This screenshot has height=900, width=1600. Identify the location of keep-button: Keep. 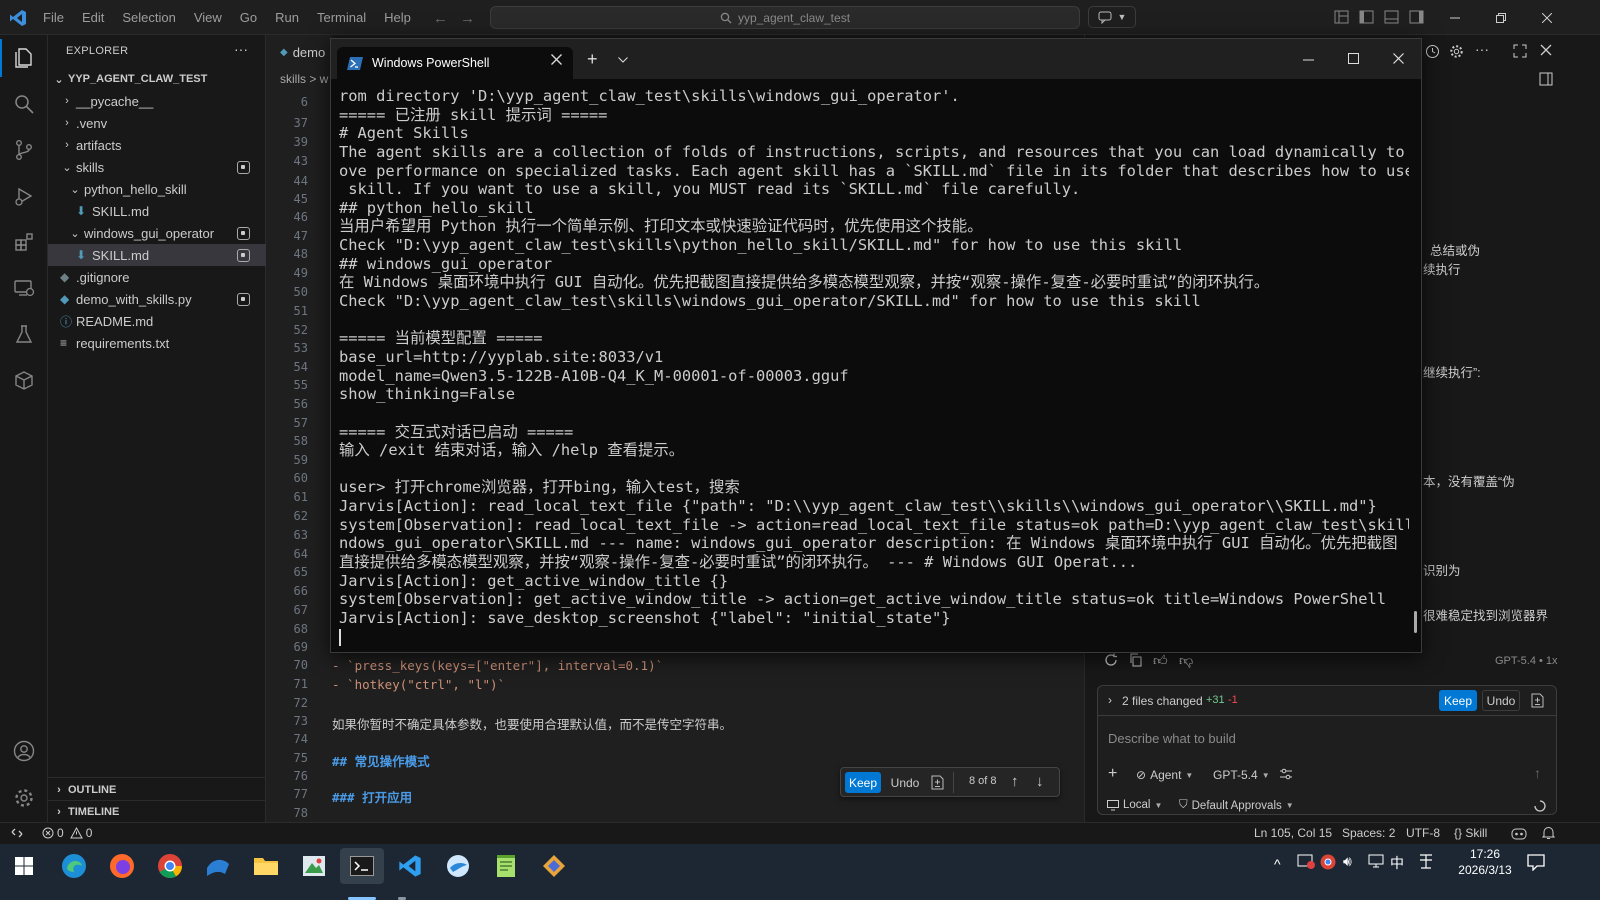
(863, 782).